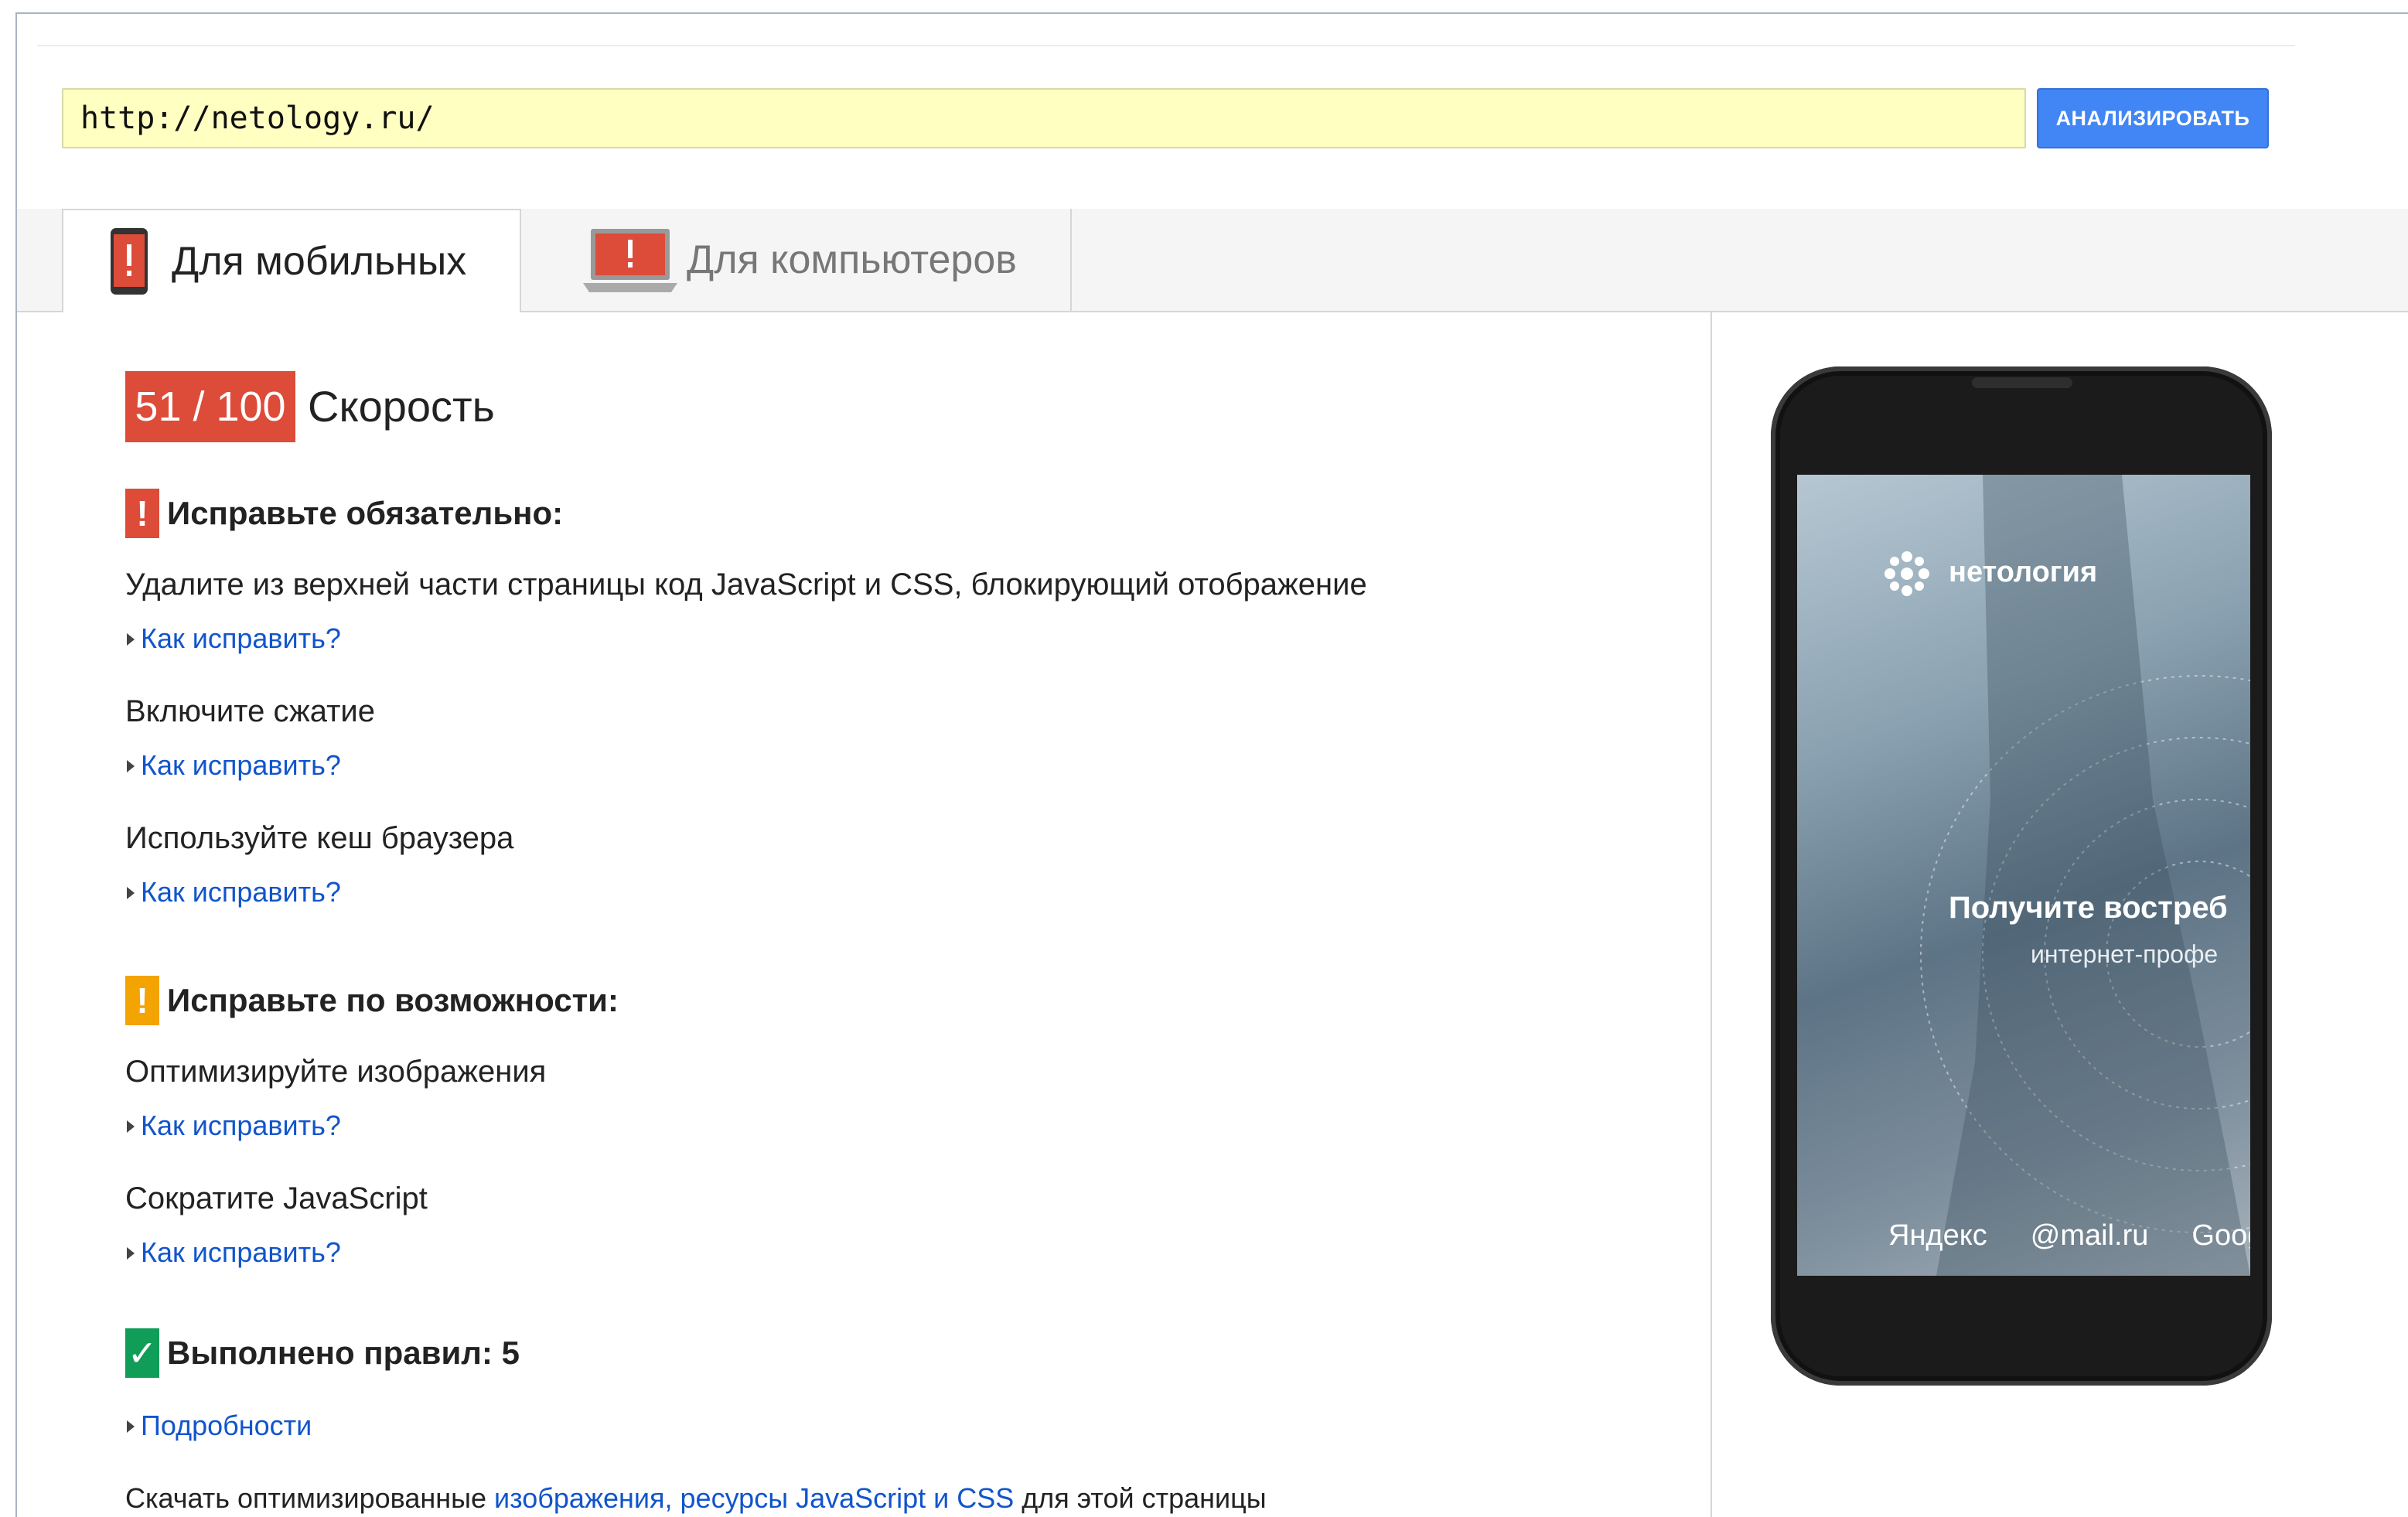 This screenshot has width=2408, height=1517. What do you see at coordinates (1937, 1235) in the screenshot?
I see `partner-yandex: Яндекс` at bounding box center [1937, 1235].